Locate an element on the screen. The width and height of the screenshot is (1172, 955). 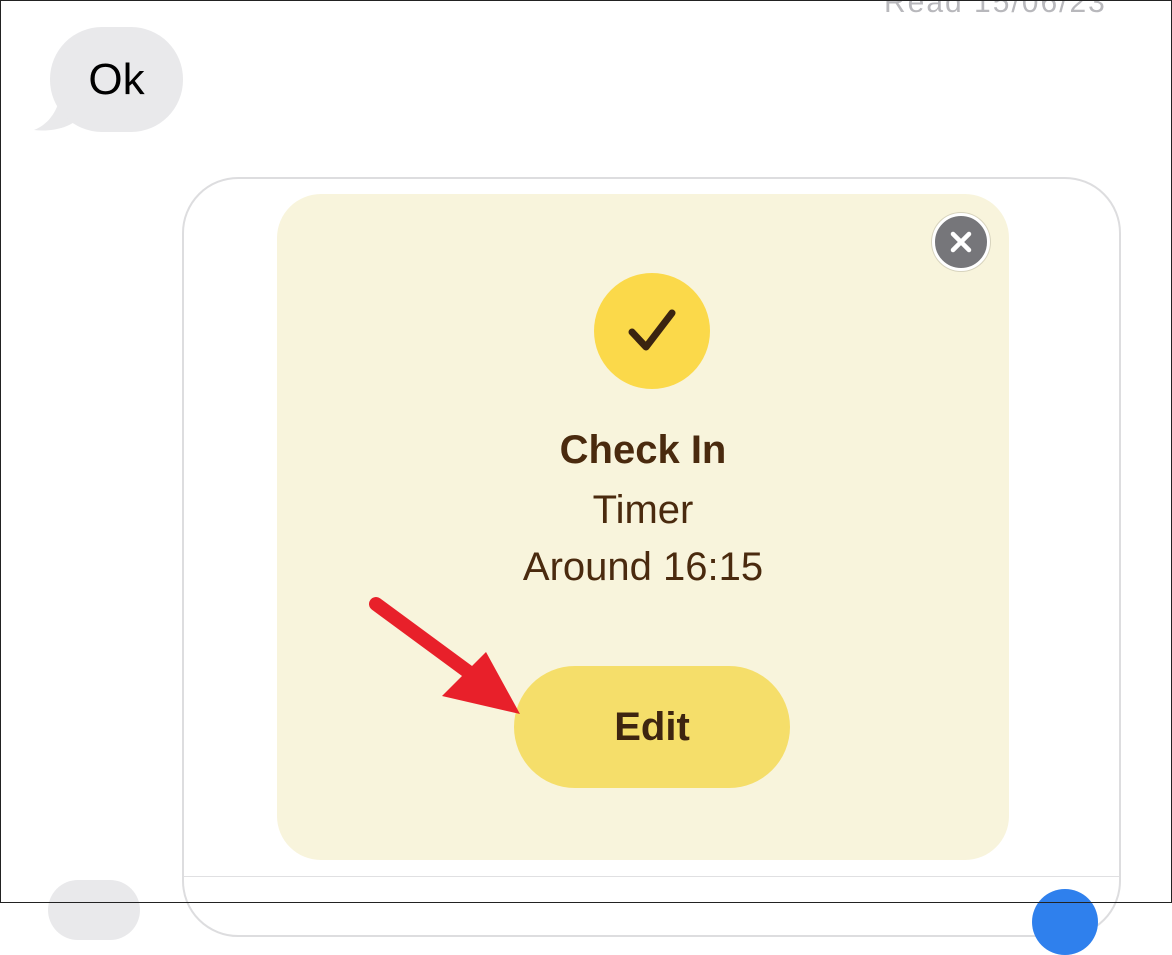
close-button is located at coordinates (961, 242).